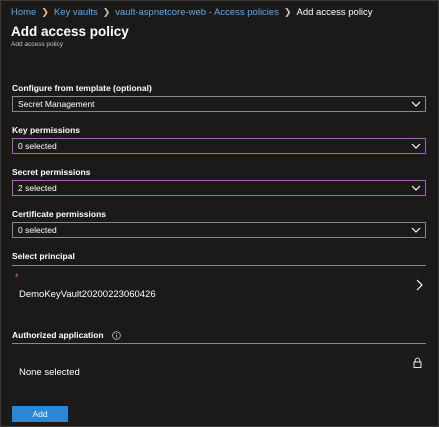  What do you see at coordinates (219, 370) in the screenshot?
I see `authorized-application-row: None selected` at bounding box center [219, 370].